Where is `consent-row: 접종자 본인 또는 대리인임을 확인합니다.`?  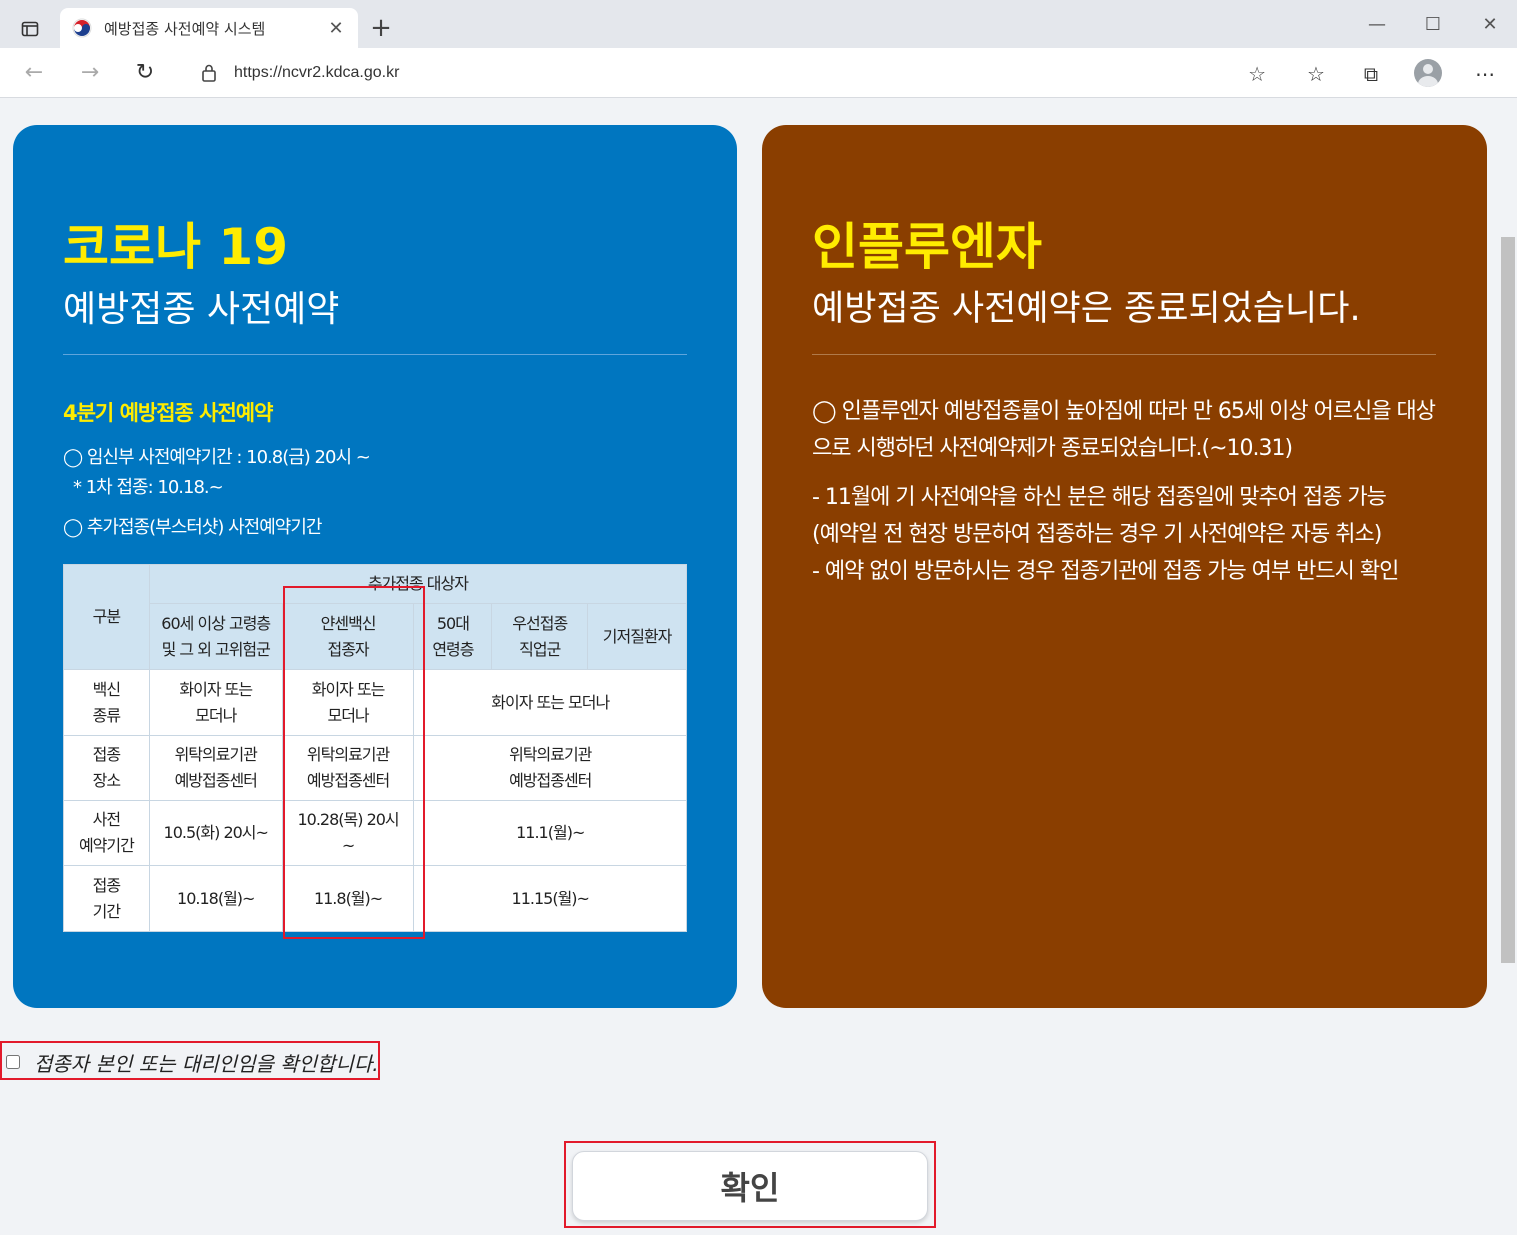
consent-row: 접종자 본인 또는 대리인임을 확인합니다. is located at coordinates (191, 1062).